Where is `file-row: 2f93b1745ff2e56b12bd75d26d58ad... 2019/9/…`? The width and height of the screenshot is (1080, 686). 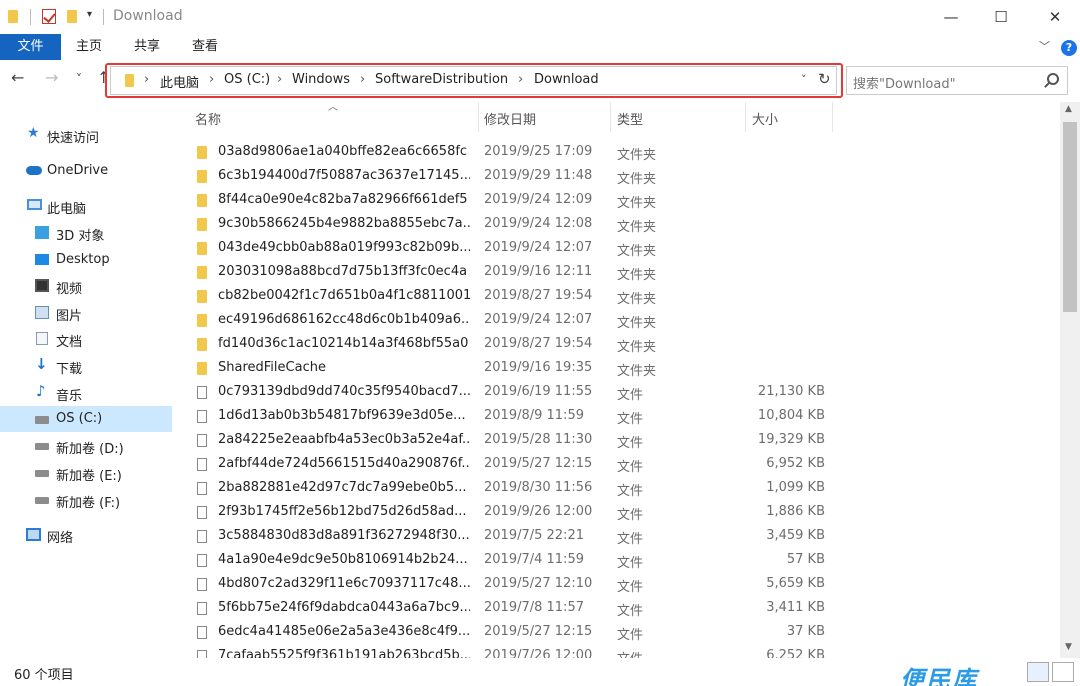
file-row: 2f93b1745ff2e56b12bd75d26d58ad... 2019/9/… is located at coordinates (620, 513).